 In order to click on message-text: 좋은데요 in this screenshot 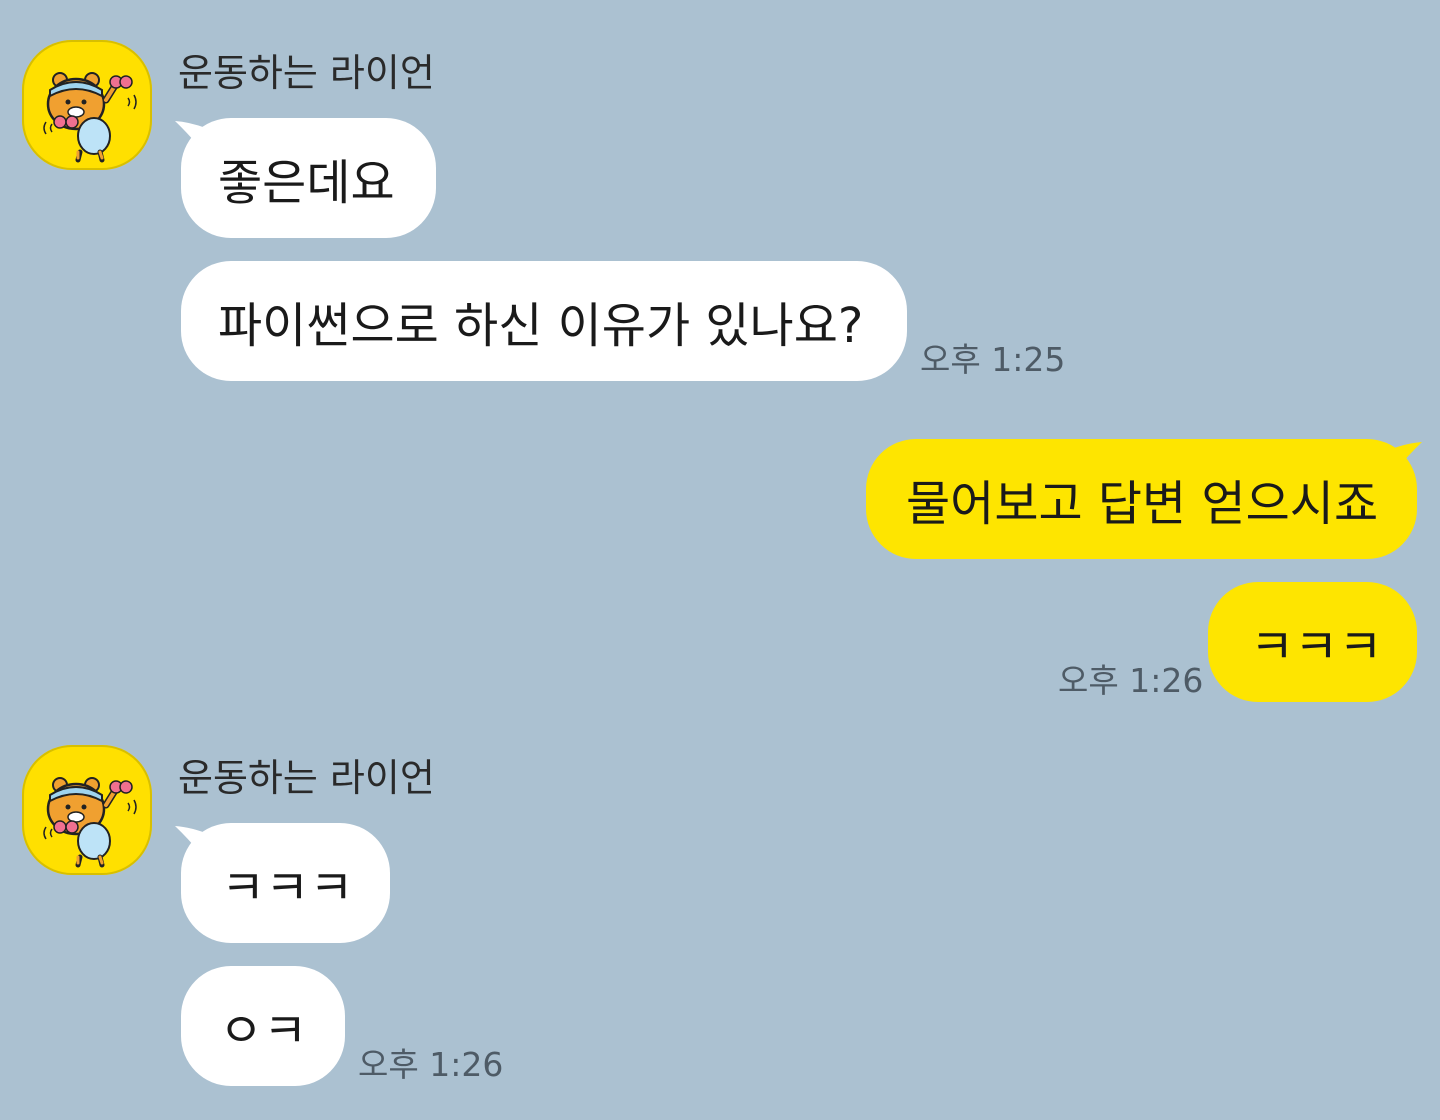, I will do `click(306, 183)`.